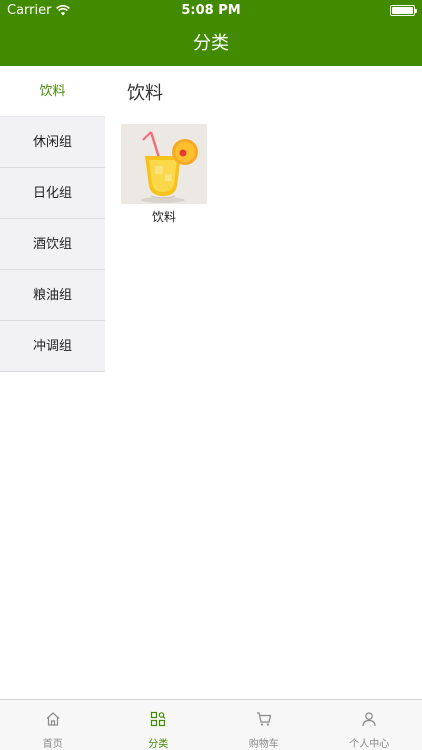 This screenshot has height=750, width=422. Describe the element at coordinates (211, 43) in the screenshot. I see `page-title: 分类` at that location.